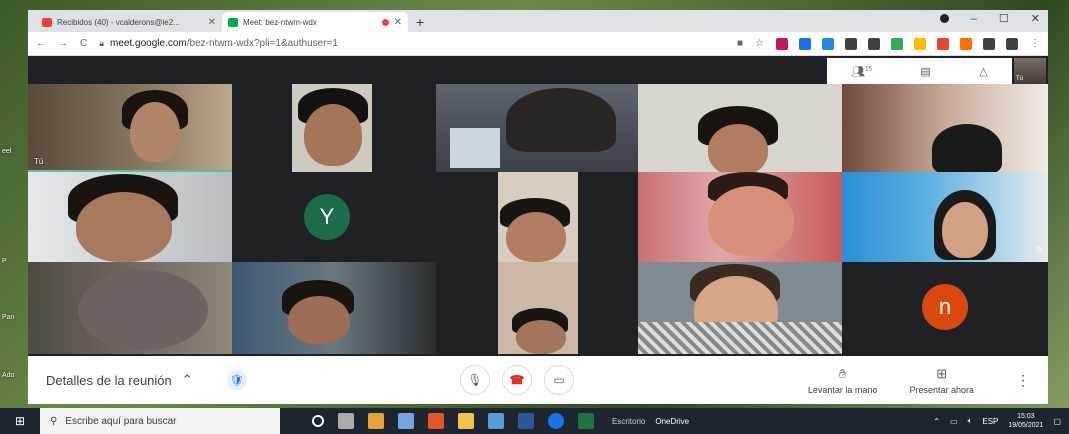  I want to click on clock-date: 19/05/2021, so click(1026, 425).